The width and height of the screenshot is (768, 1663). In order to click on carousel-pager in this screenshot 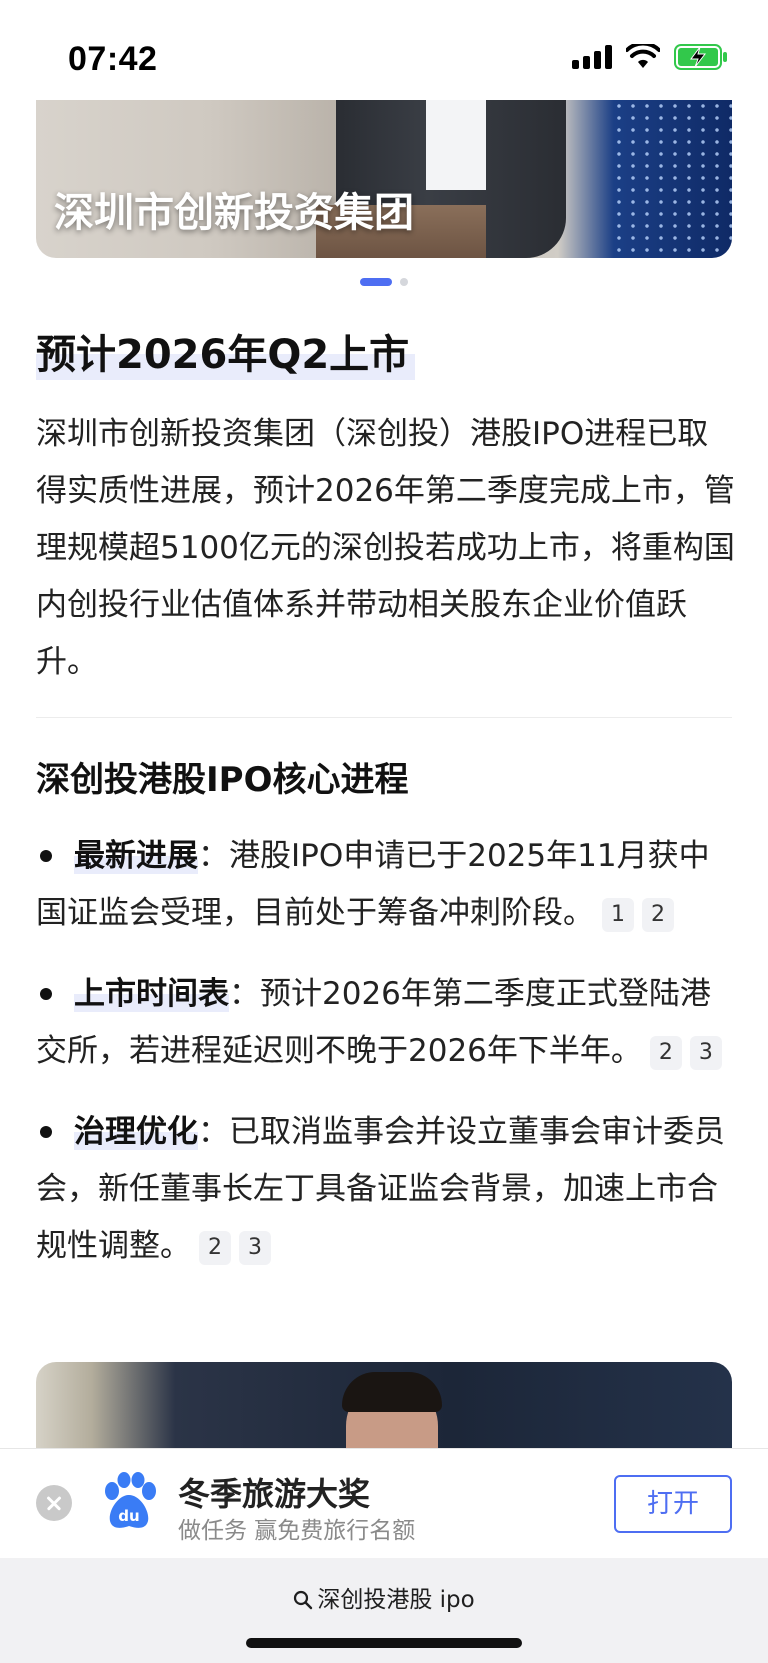, I will do `click(384, 282)`.